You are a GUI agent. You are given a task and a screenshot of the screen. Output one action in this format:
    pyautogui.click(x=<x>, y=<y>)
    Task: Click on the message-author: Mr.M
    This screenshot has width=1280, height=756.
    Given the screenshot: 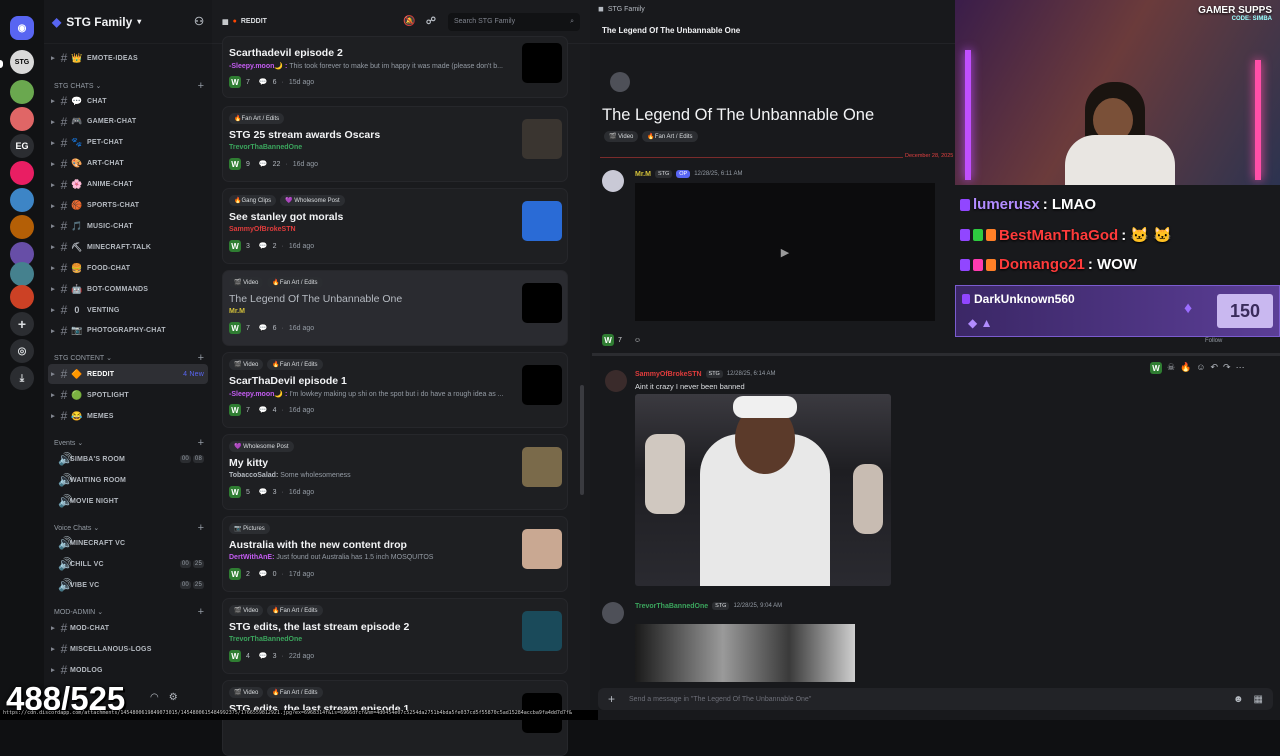 What is the action you would take?
    pyautogui.click(x=643, y=174)
    